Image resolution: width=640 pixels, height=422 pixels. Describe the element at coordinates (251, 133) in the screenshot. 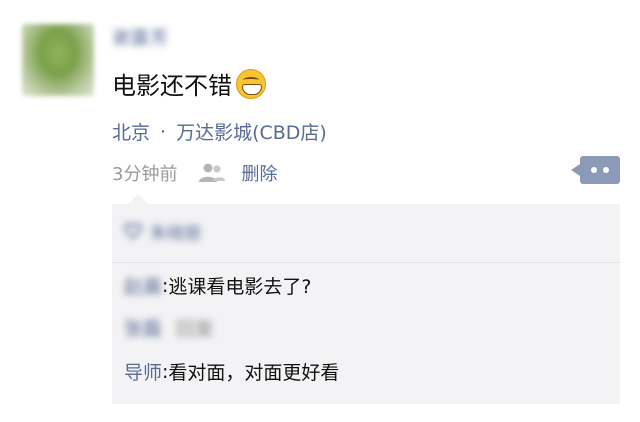

I see `location-place: 万达影城(CBD店)` at that location.